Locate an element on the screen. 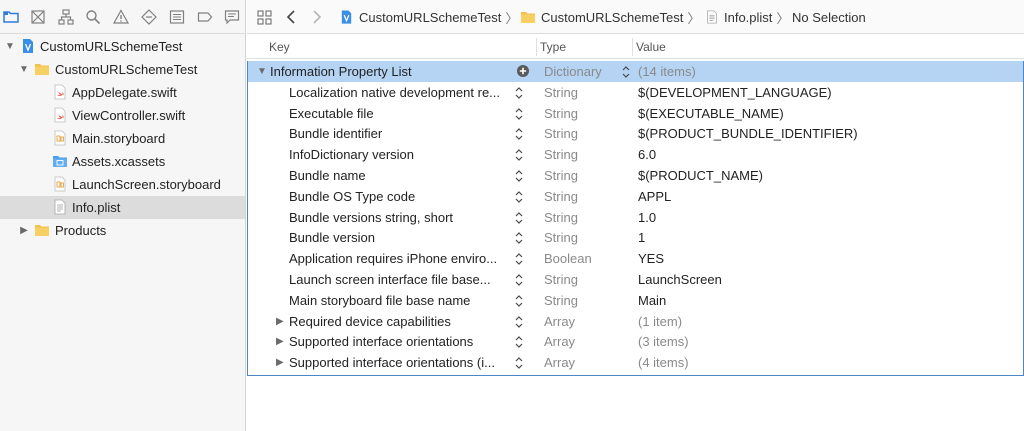 The width and height of the screenshot is (1024, 431). plist-value: $(PRODUCT_BUNDLE_IDENTIFIER) is located at coordinates (748, 133).